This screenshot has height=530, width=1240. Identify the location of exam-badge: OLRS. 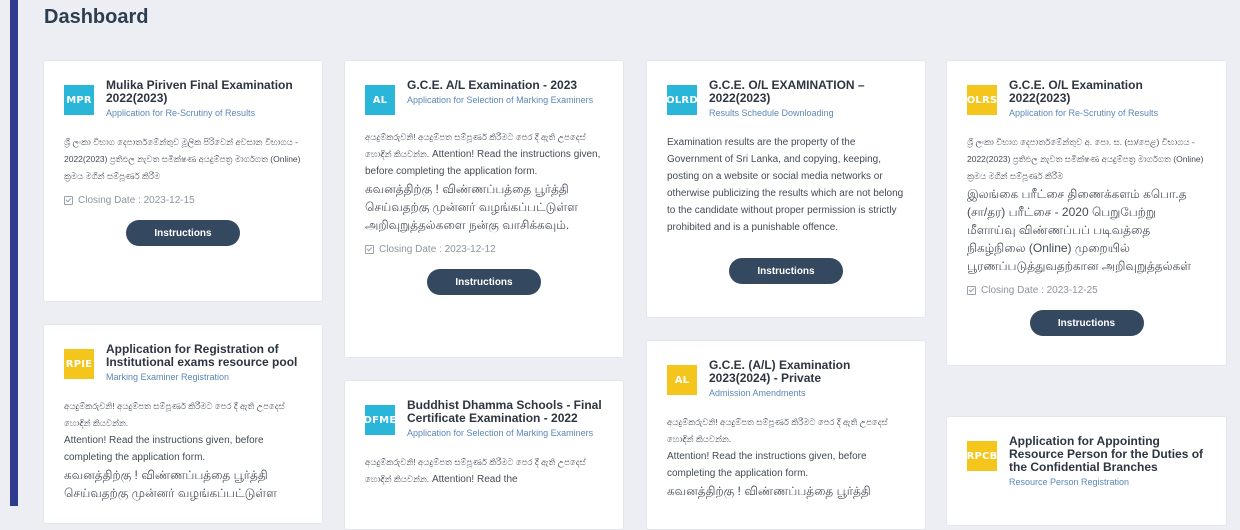
(982, 100).